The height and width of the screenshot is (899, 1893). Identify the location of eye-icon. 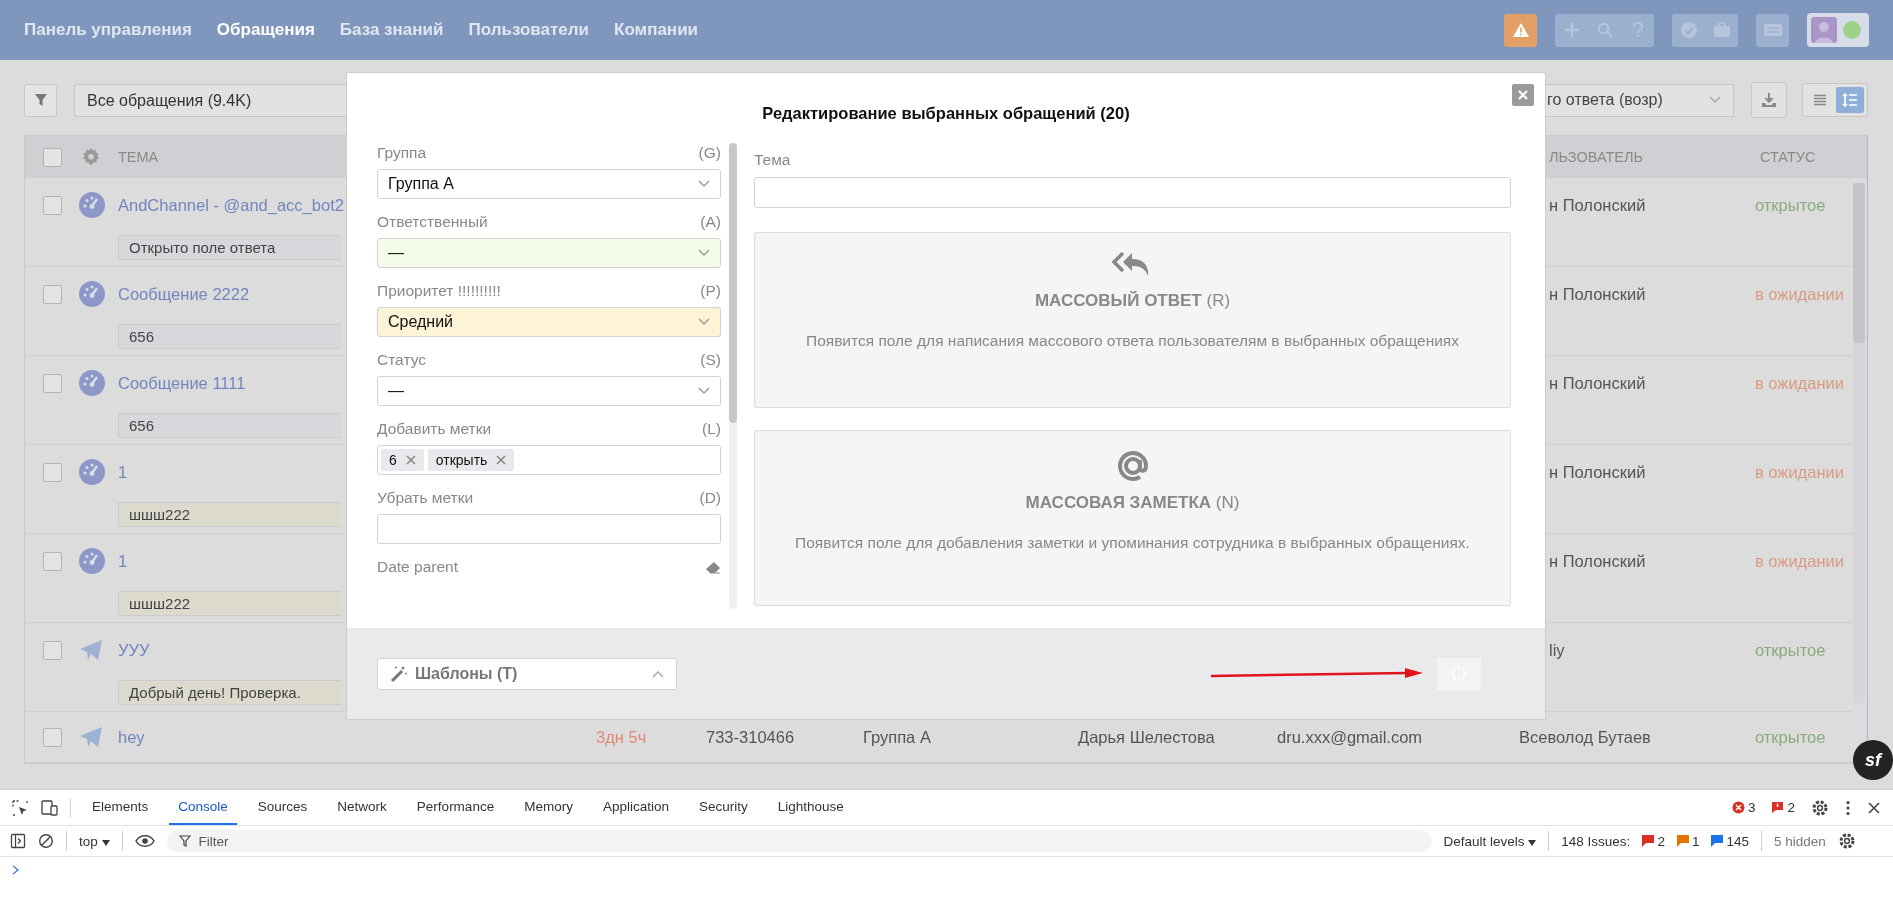
(144, 841).